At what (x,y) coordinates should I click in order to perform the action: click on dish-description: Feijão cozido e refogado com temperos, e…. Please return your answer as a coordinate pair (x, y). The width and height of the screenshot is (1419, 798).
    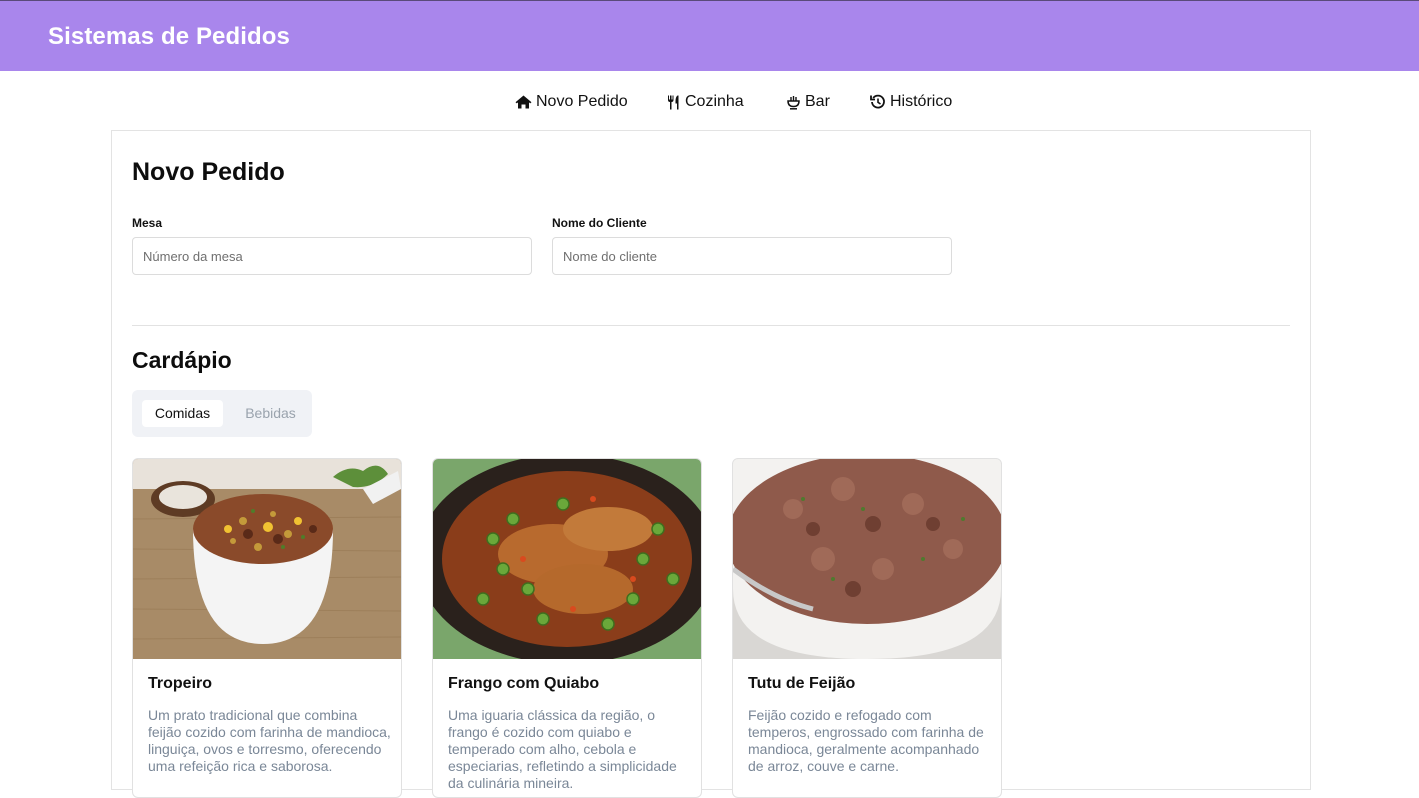
    Looking at the image, I should click on (866, 740).